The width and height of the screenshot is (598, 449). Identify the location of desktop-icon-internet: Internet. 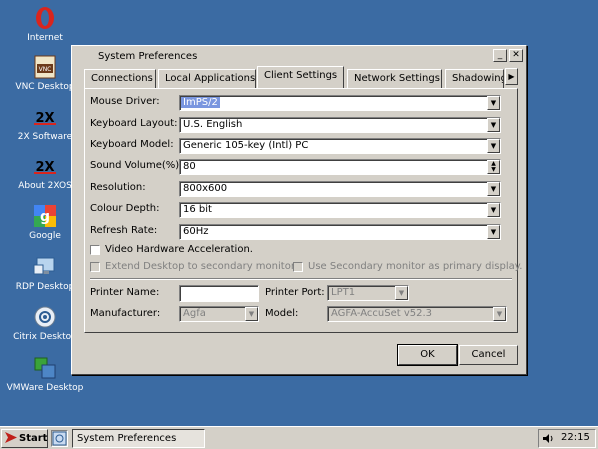
(45, 24).